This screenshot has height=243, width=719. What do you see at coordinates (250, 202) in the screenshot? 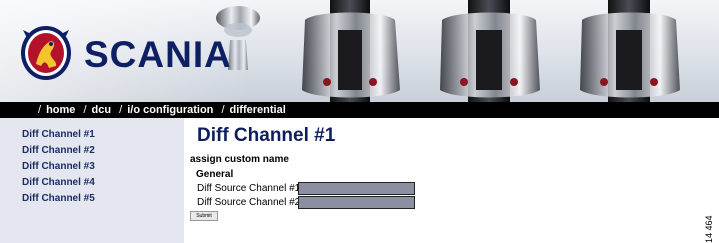
I see `diff-source-channel-2-label: Diff Source Channel #2:` at bounding box center [250, 202].